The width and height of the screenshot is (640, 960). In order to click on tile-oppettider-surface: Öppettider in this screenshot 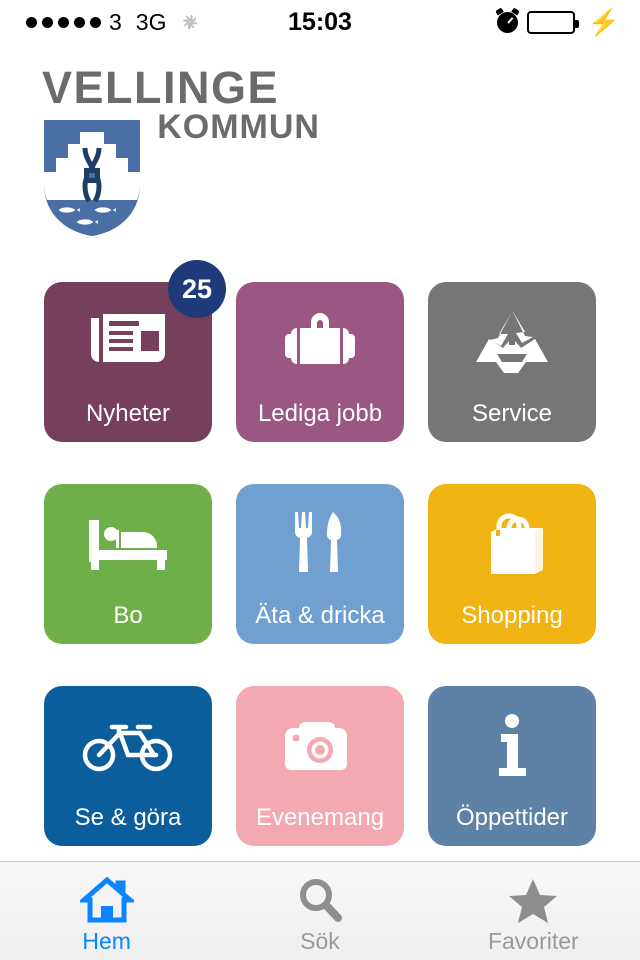, I will do `click(512, 766)`.